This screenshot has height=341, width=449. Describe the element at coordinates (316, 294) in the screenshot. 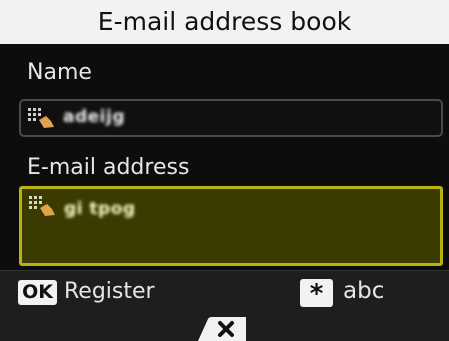

I see `star-button: *` at that location.